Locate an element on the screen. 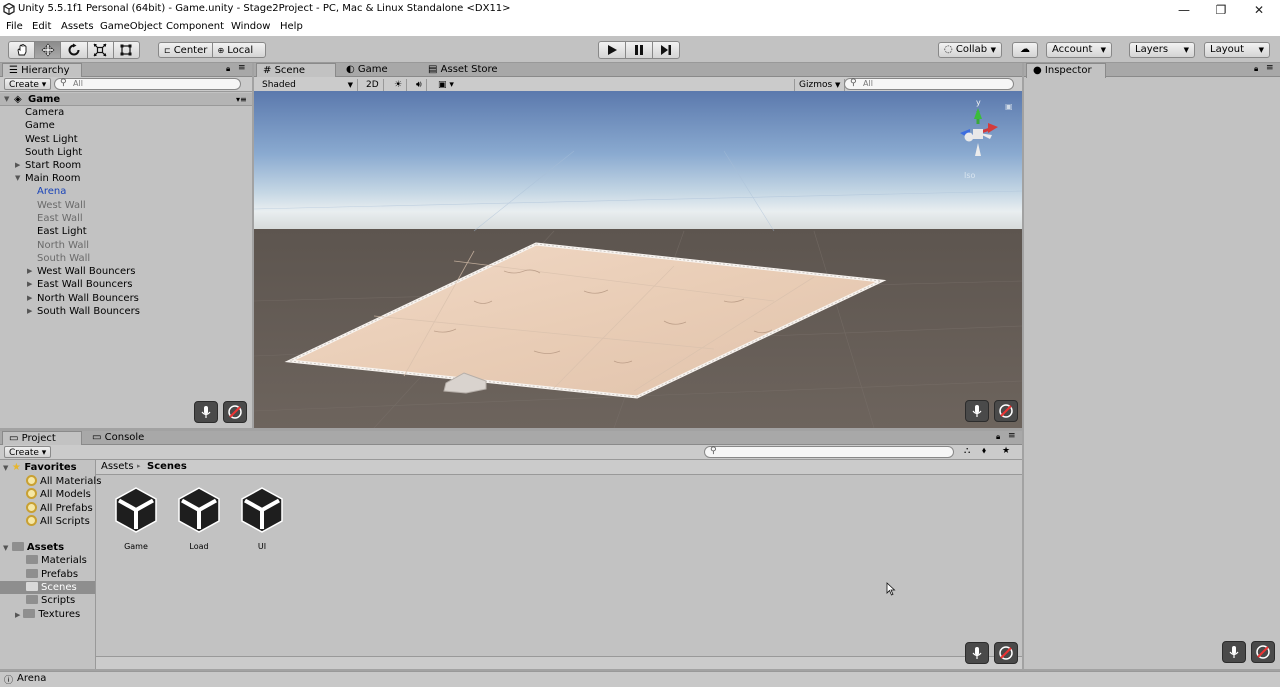 The height and width of the screenshot is (687, 1280). mode-2d-toggle: 2D is located at coordinates (373, 85).